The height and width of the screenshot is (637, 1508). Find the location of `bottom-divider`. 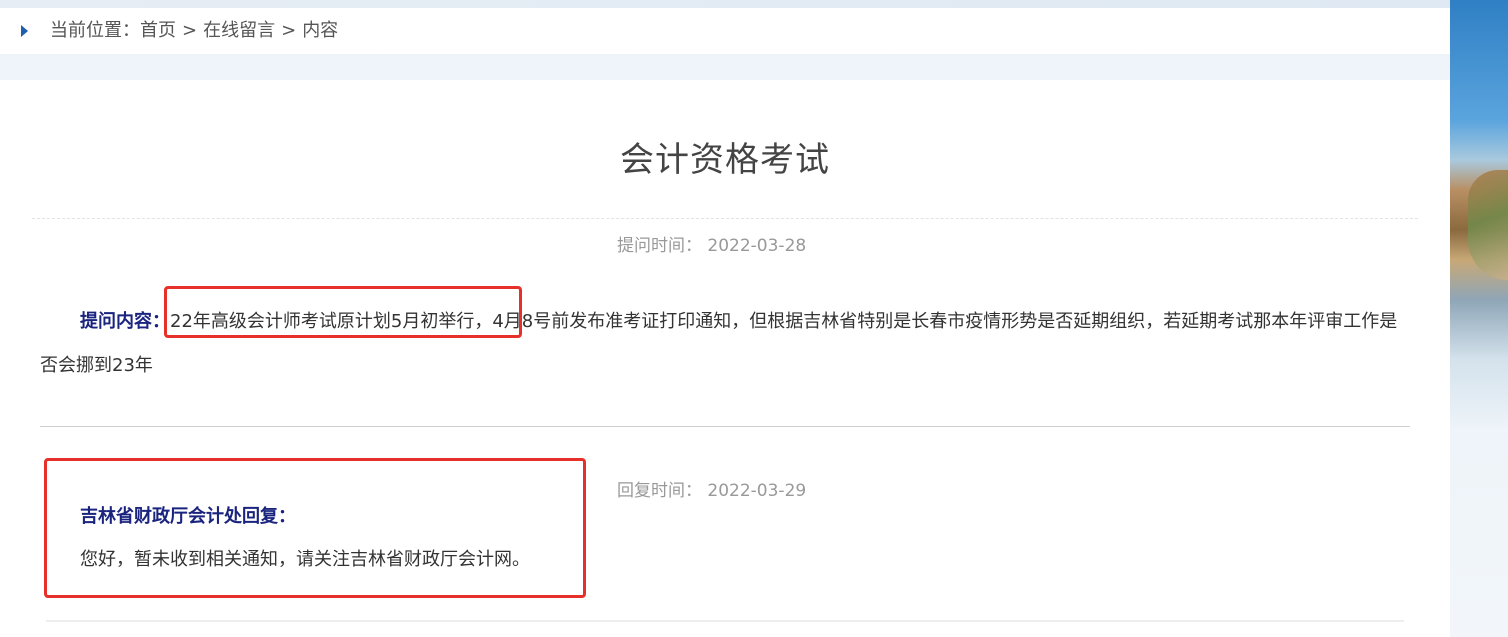

bottom-divider is located at coordinates (725, 621).